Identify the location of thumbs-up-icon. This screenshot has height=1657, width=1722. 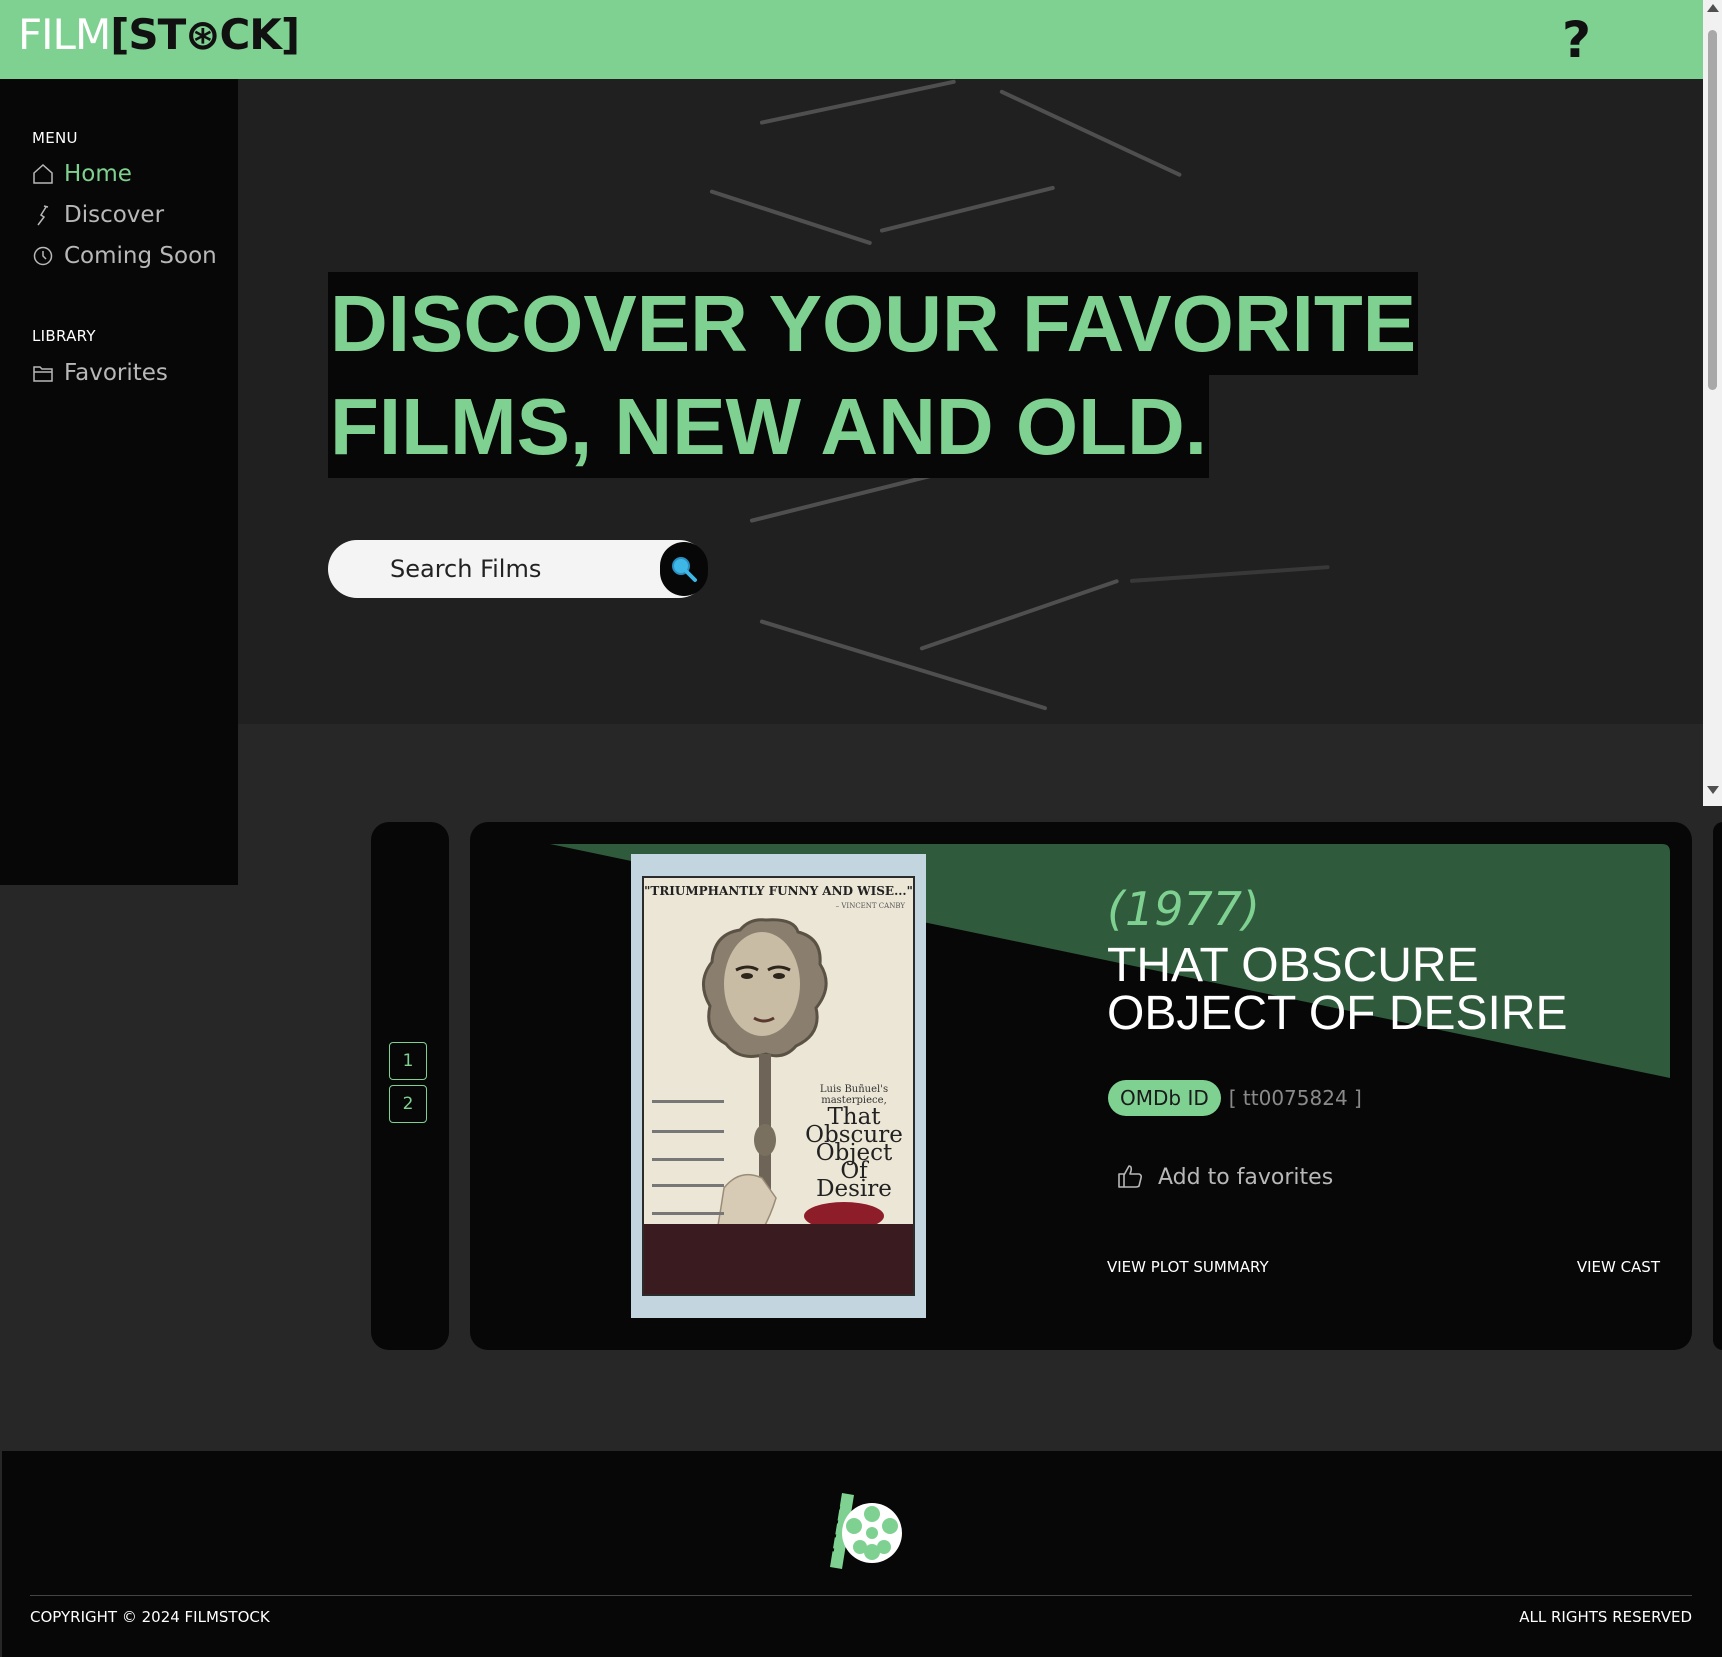
(1130, 1176).